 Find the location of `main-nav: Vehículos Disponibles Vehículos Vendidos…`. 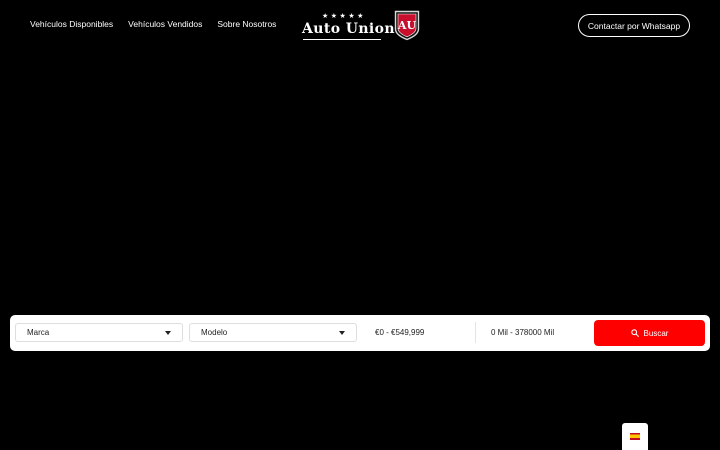

main-nav: Vehículos Disponibles Vehículos Vendidos… is located at coordinates (153, 24).